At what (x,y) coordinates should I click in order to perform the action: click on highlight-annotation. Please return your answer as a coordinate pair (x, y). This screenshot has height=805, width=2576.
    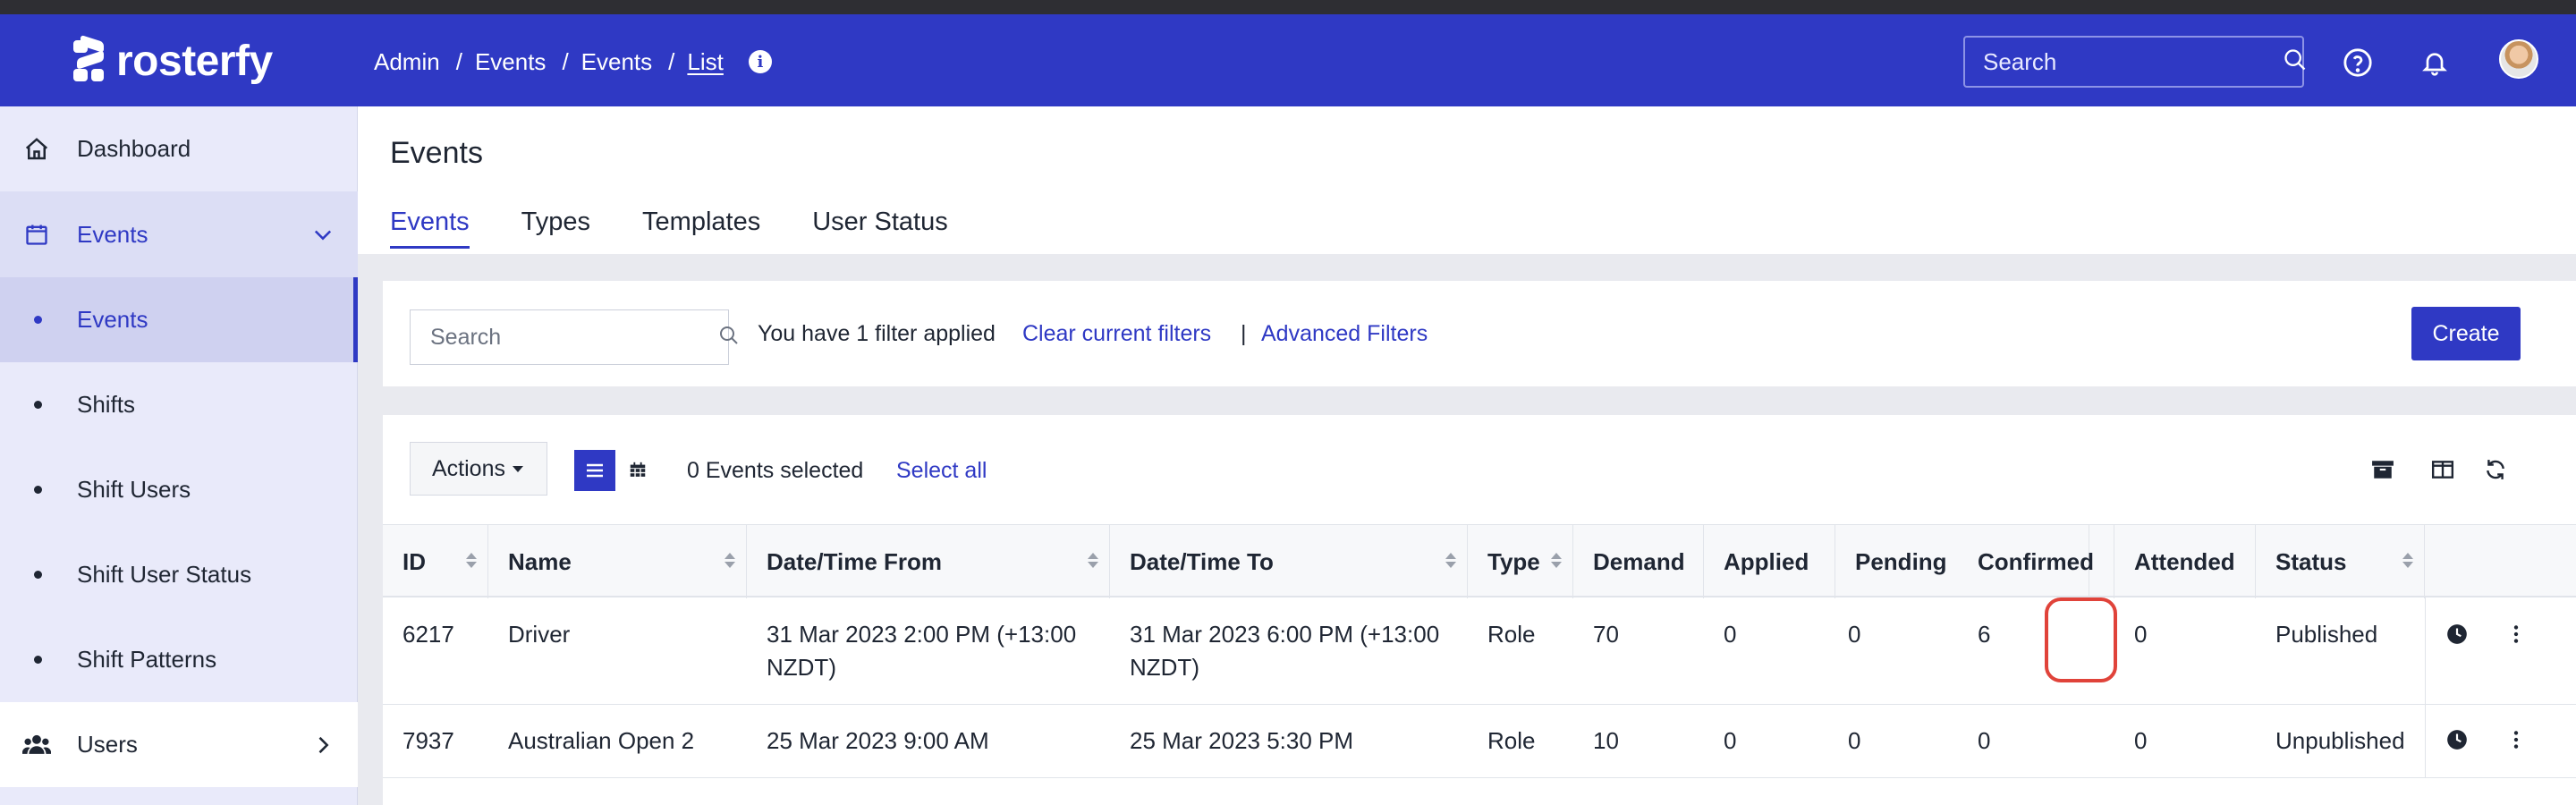
    Looking at the image, I should click on (2081, 639).